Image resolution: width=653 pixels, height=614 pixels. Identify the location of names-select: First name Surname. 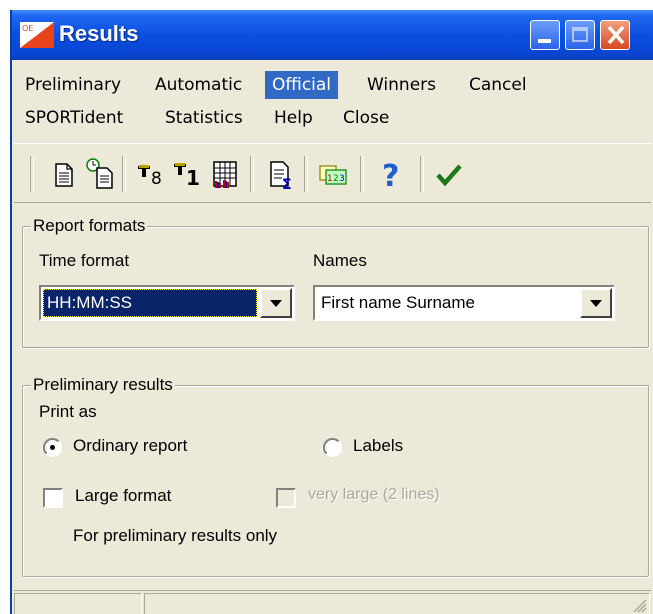
(464, 303).